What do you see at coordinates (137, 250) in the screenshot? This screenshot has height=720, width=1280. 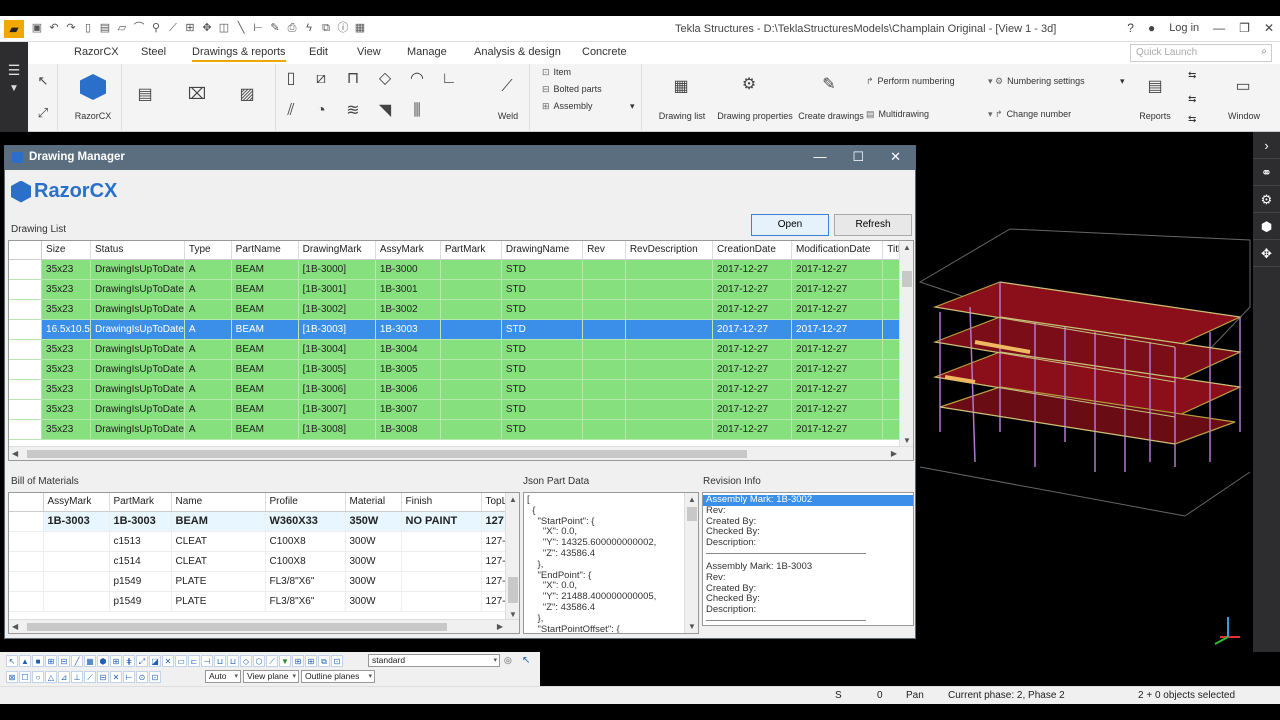 I see `col-header-status: Status` at bounding box center [137, 250].